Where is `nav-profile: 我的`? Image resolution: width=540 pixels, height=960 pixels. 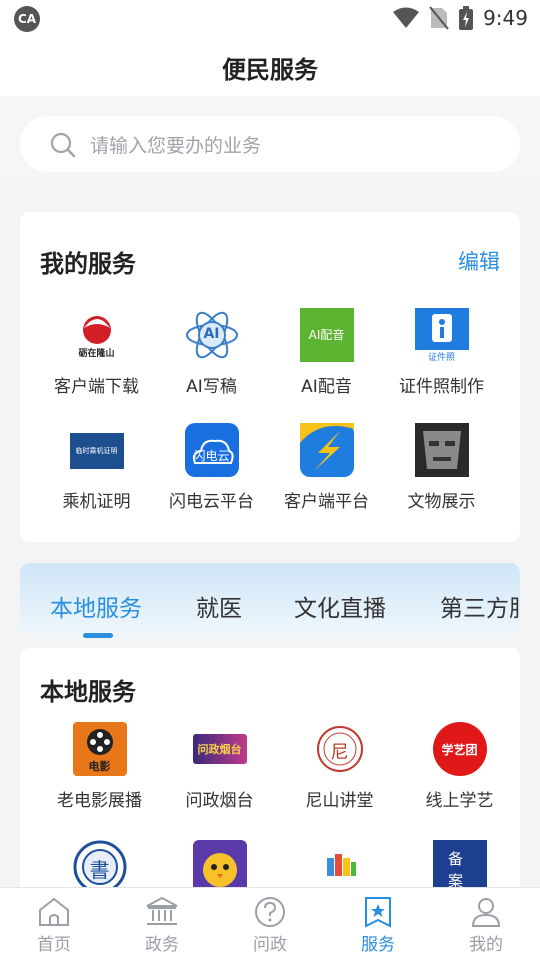 nav-profile: 我的 is located at coordinates (486, 925).